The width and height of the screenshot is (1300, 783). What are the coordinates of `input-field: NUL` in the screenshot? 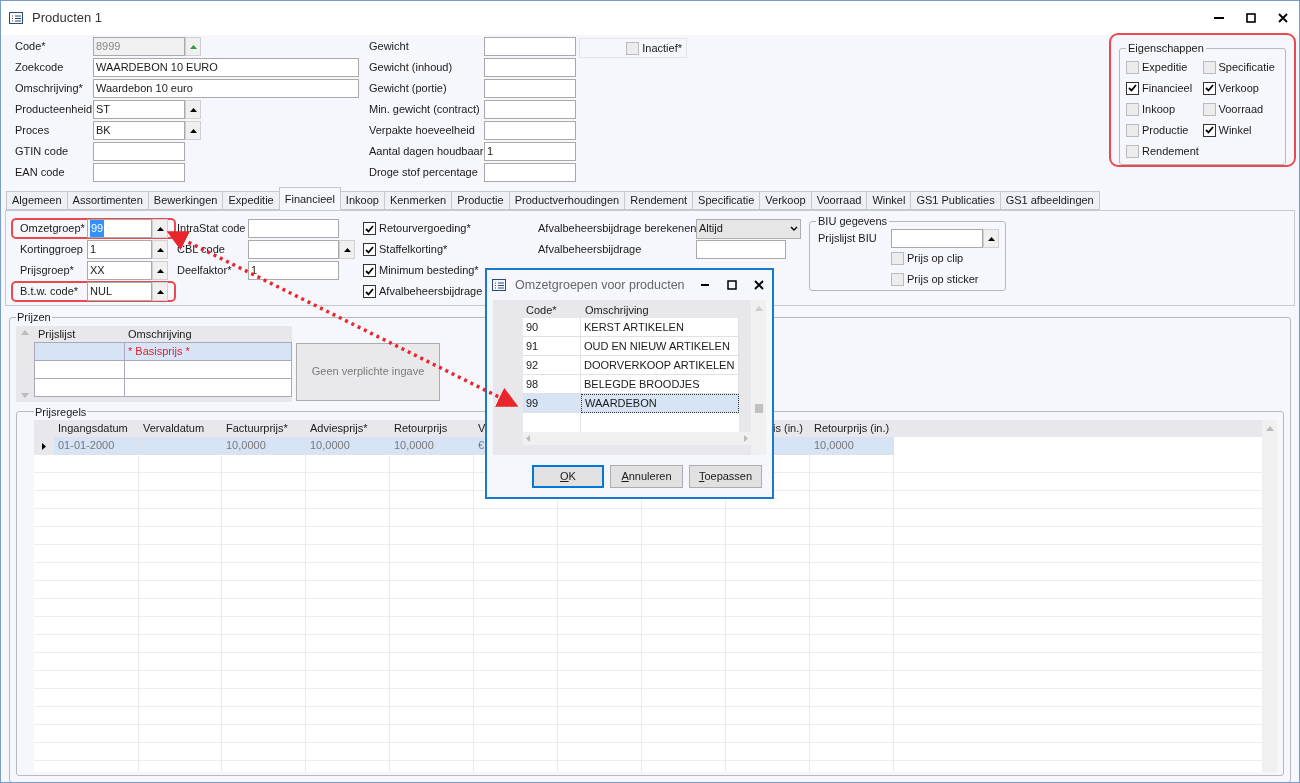 It's located at (119, 291).